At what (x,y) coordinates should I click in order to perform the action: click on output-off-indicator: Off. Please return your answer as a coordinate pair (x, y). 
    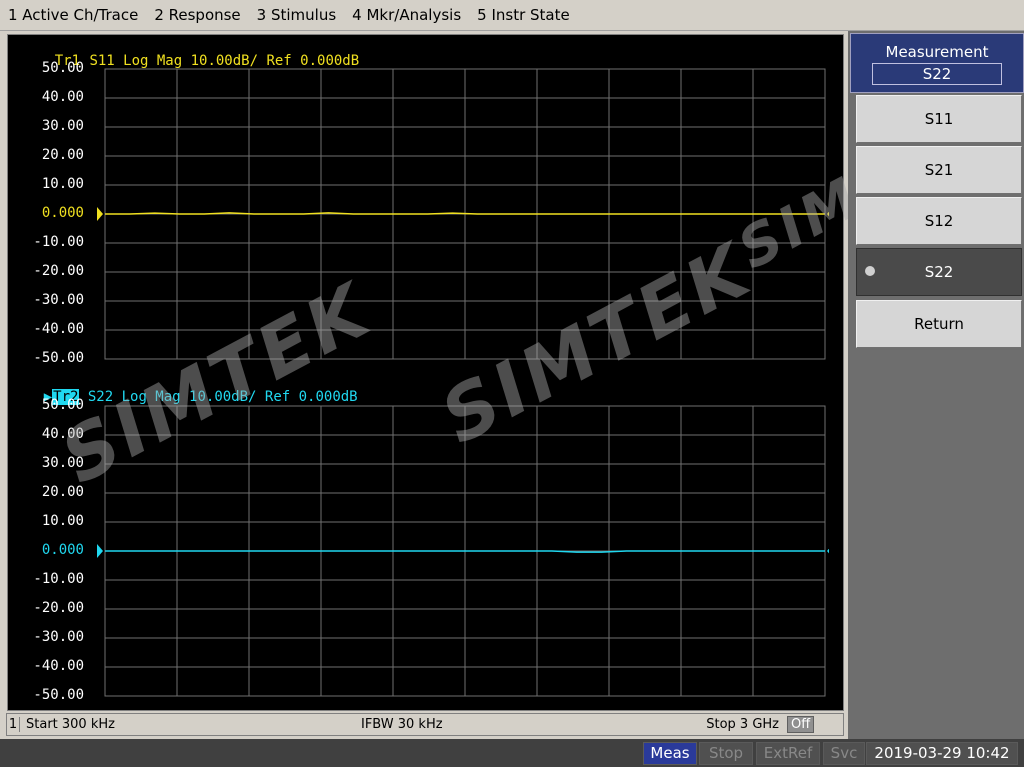
    Looking at the image, I should click on (801, 724).